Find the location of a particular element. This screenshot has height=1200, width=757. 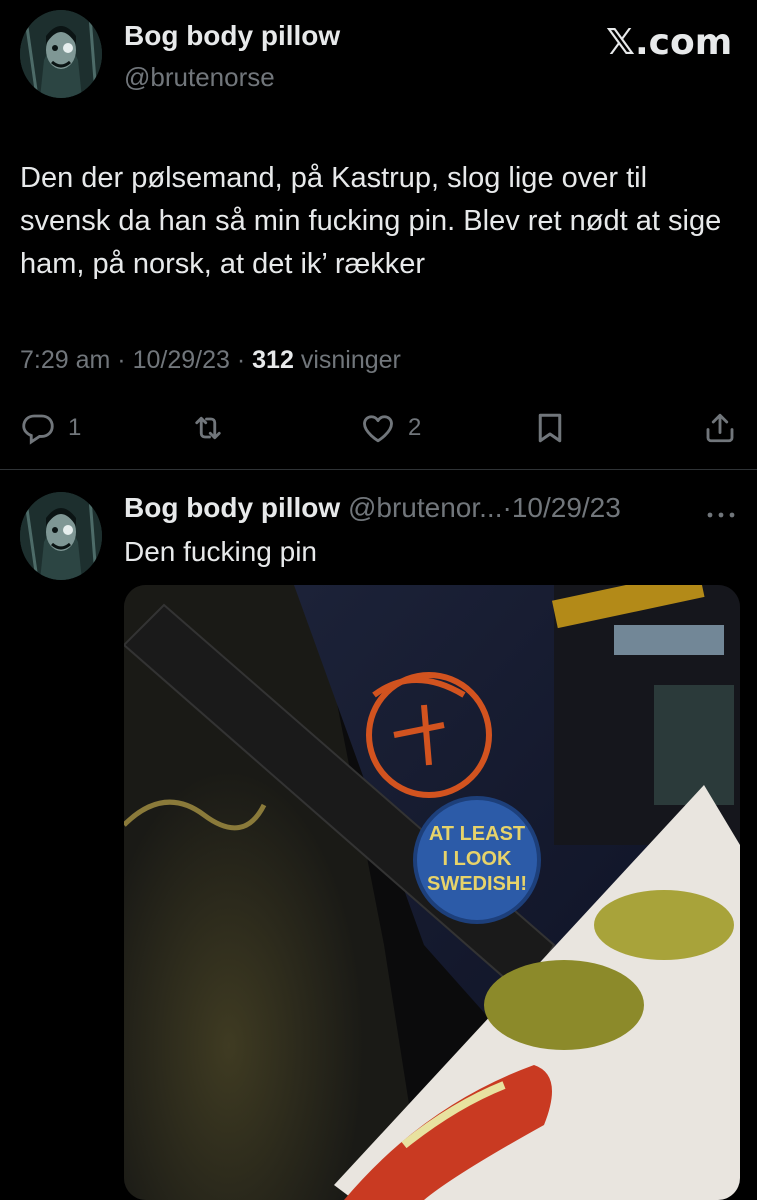

retweet-icon is located at coordinates (208, 428).